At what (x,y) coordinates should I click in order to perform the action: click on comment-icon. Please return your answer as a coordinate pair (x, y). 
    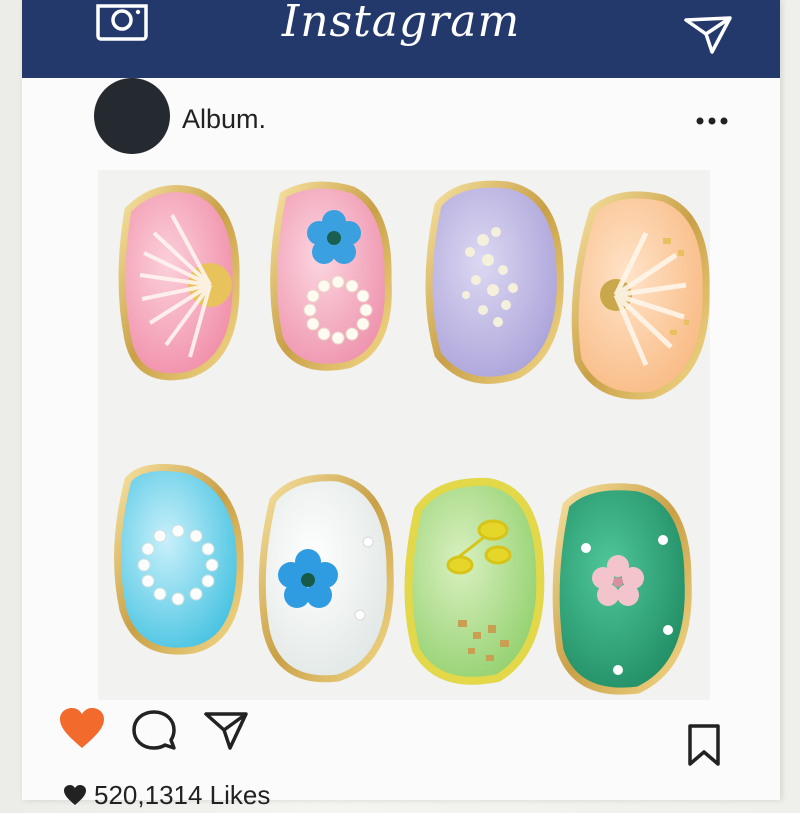
    Looking at the image, I should click on (154, 730).